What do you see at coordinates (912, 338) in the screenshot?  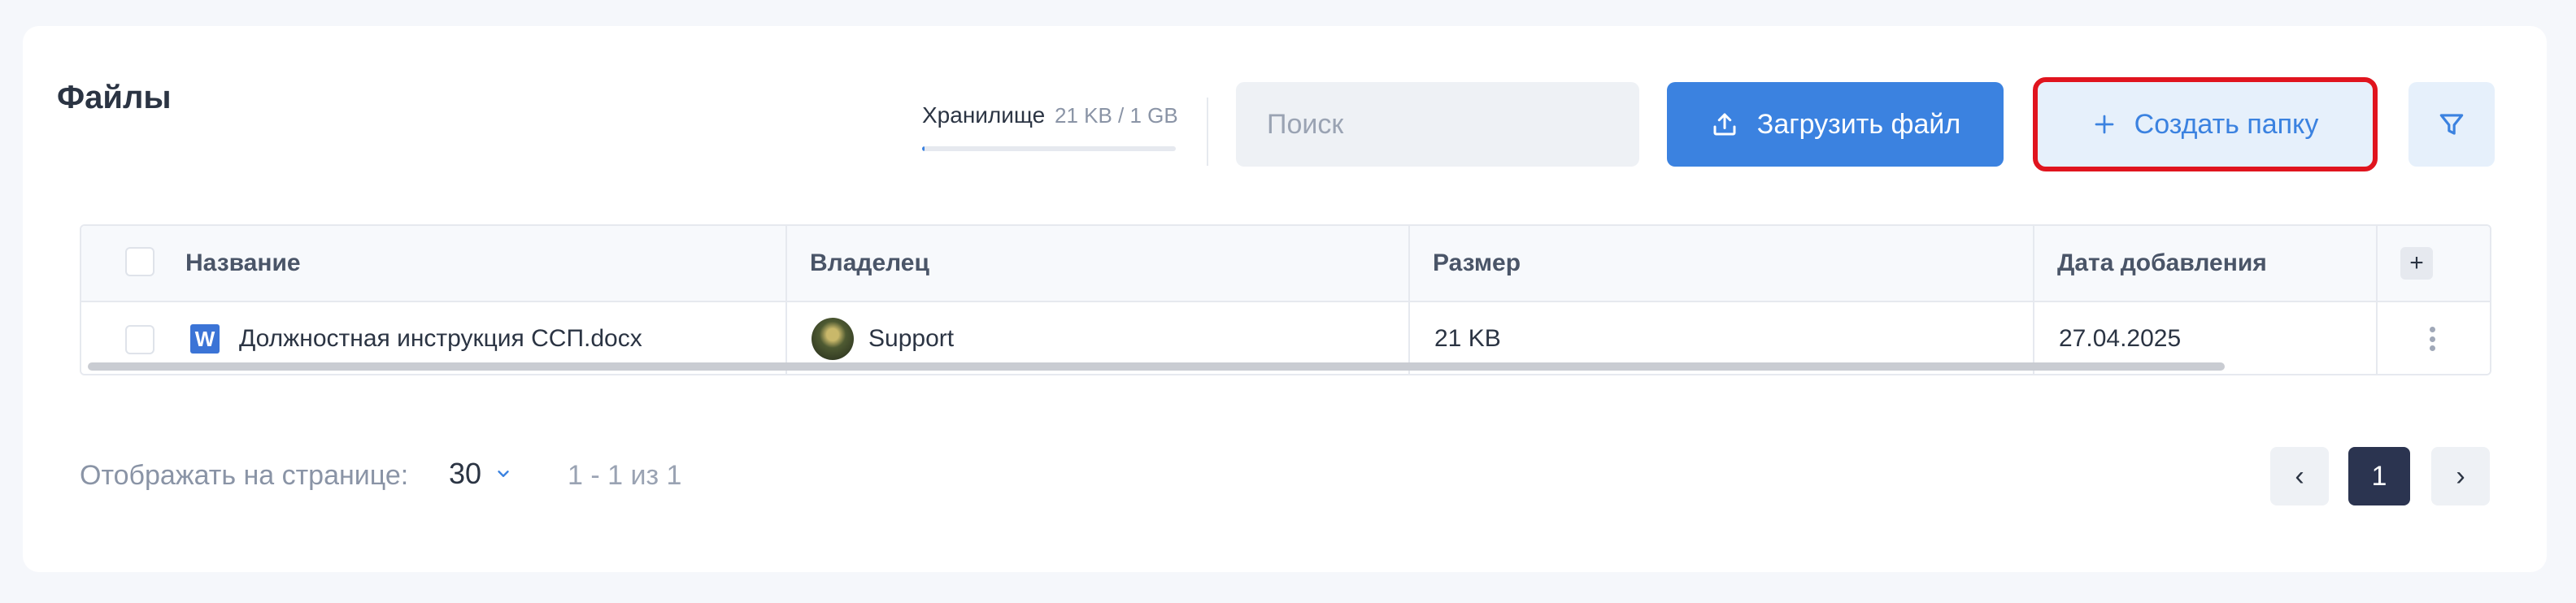 I see `owner-name: Support` at bounding box center [912, 338].